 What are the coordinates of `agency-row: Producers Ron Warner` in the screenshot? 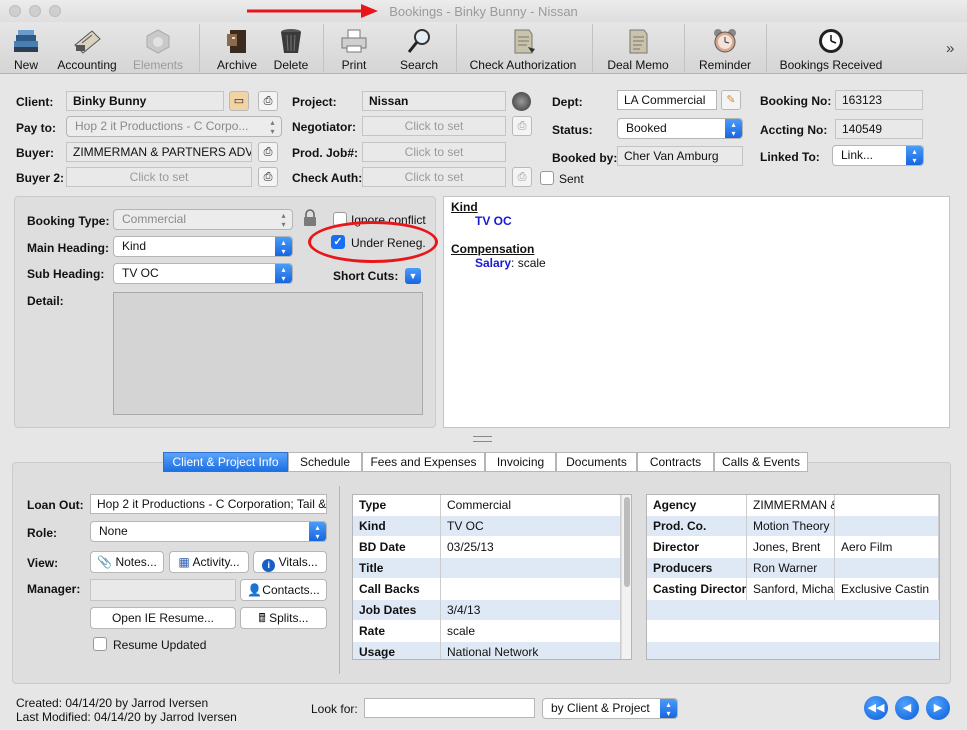 It's located at (793, 568).